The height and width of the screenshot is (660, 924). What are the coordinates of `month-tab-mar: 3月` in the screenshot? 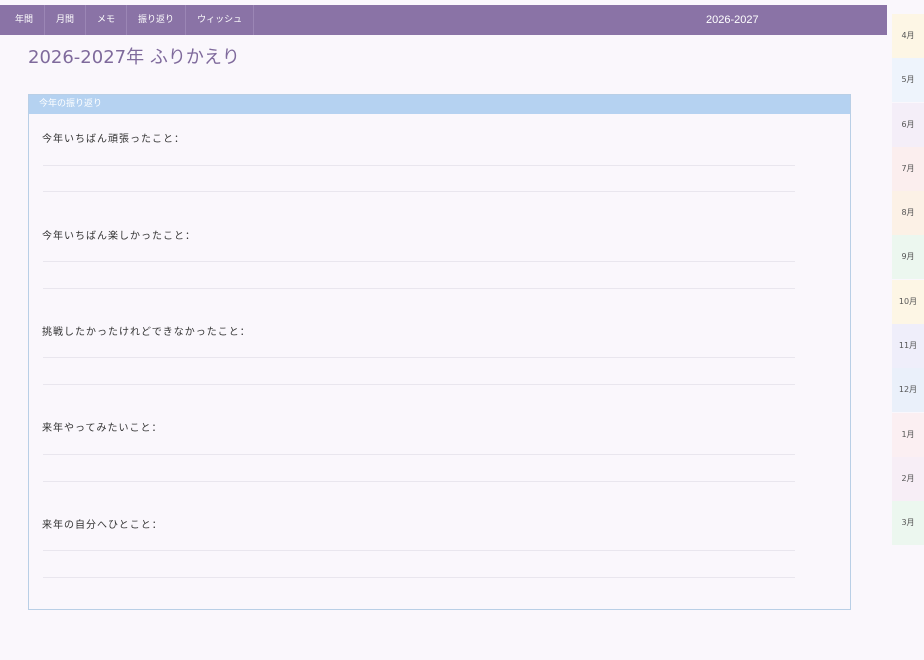 It's located at (908, 523).